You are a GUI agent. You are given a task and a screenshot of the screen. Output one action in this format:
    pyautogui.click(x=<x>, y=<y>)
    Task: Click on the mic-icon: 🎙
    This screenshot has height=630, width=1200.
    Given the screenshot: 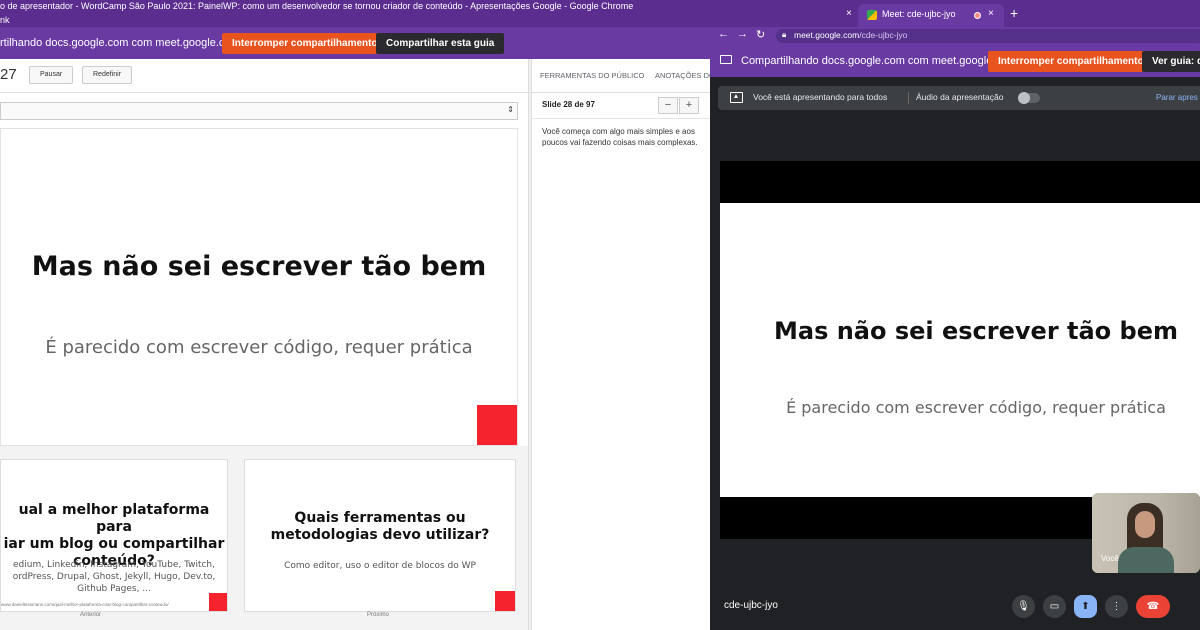 What is the action you would take?
    pyautogui.click(x=1023, y=606)
    